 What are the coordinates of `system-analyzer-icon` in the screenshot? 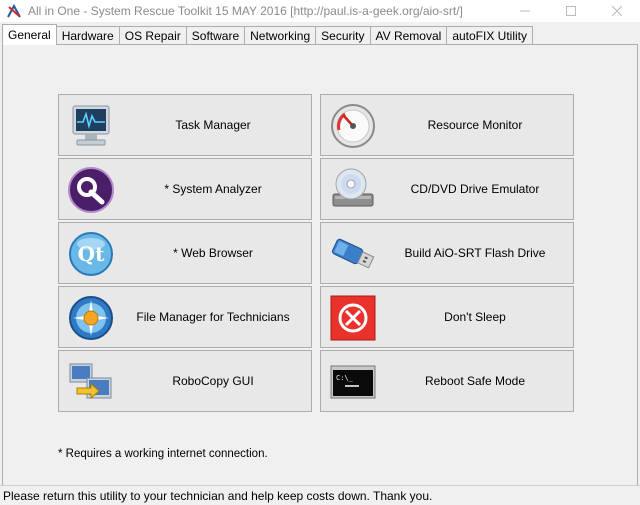 It's located at (91, 190).